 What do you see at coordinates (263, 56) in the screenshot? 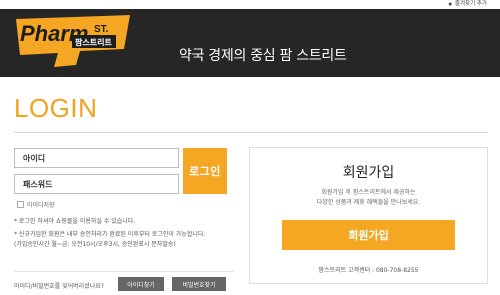
I see `header-tagline: 약국 경제의 중심 팜 스트리트` at bounding box center [263, 56].